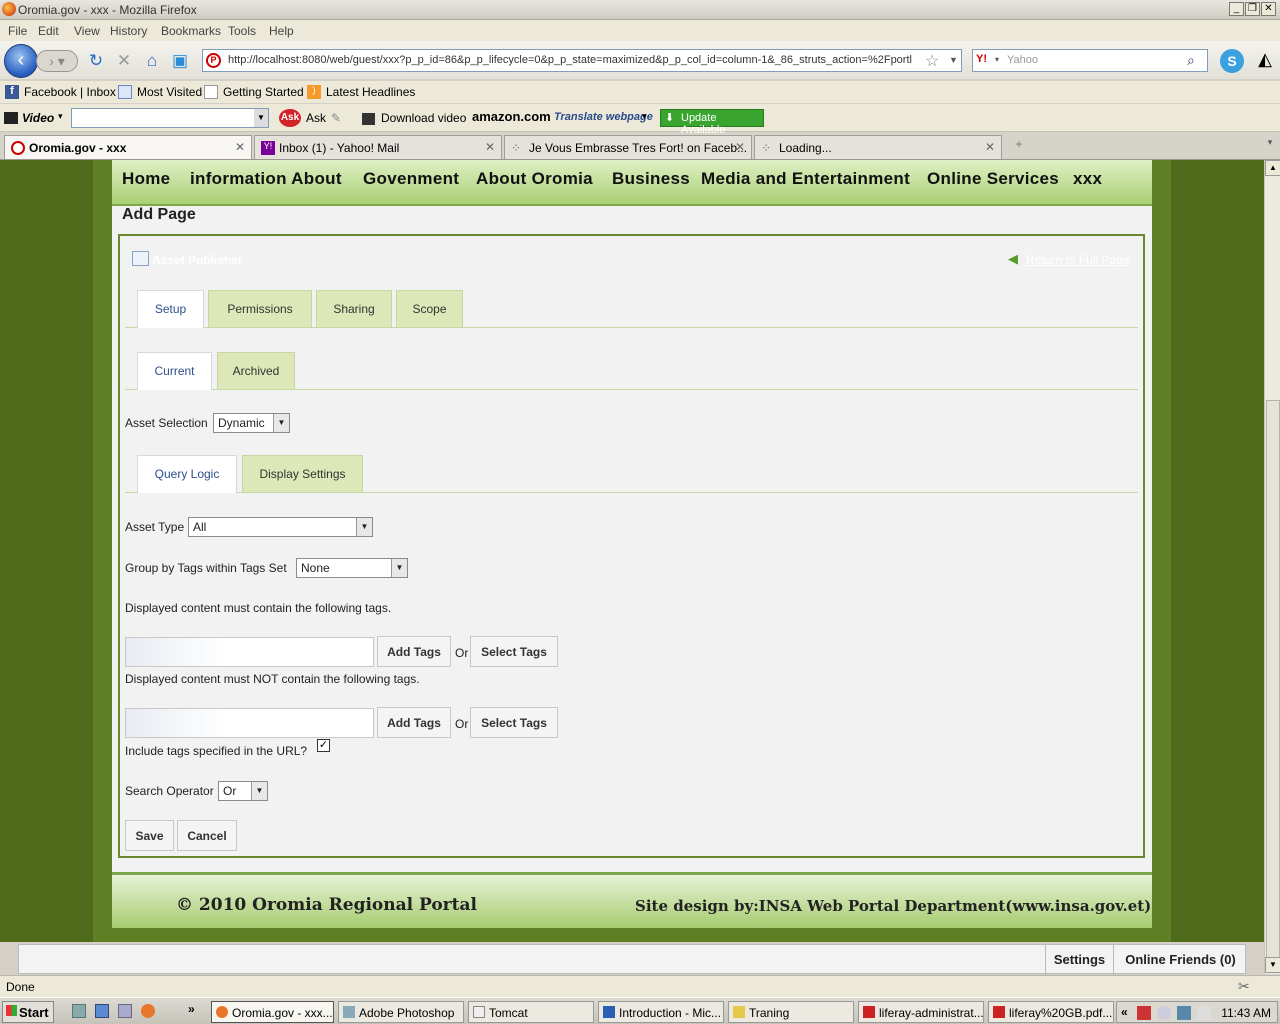 The height and width of the screenshot is (1024, 1280). I want to click on tray-app-icon, so click(1144, 1013).